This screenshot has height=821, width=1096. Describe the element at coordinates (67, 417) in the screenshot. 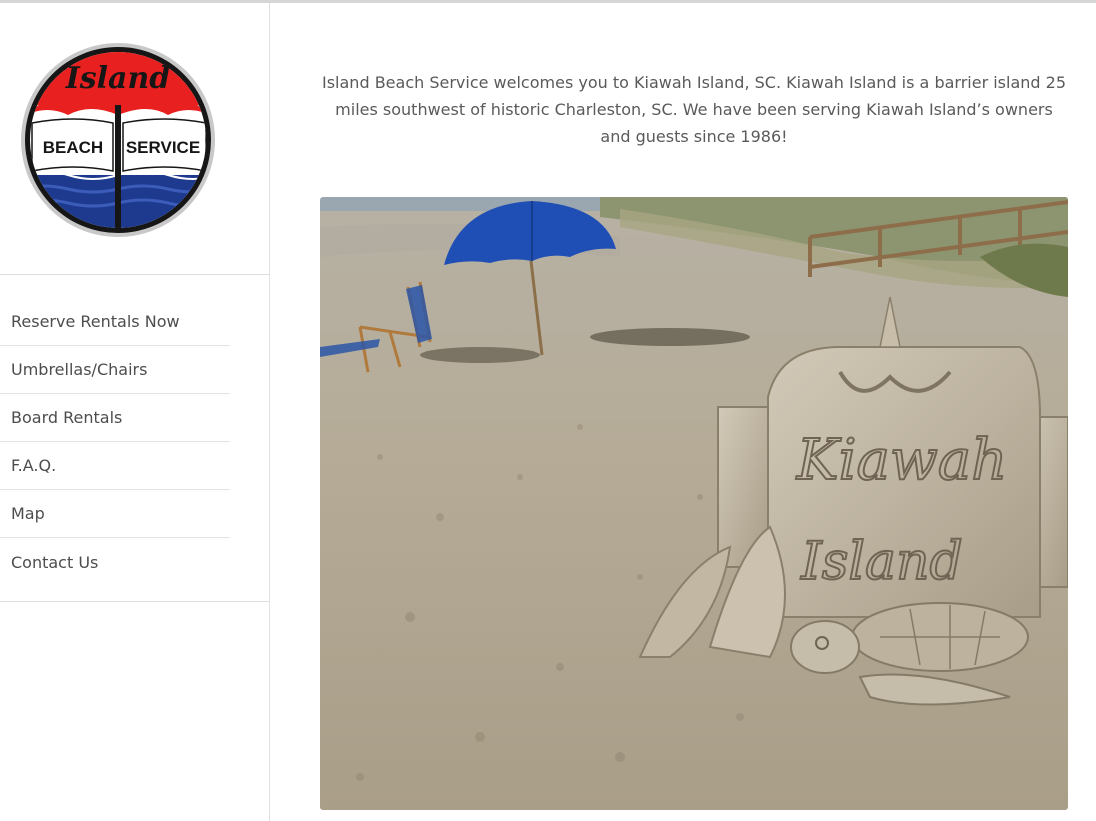

I see `nav-item-label: Board Rentals` at that location.